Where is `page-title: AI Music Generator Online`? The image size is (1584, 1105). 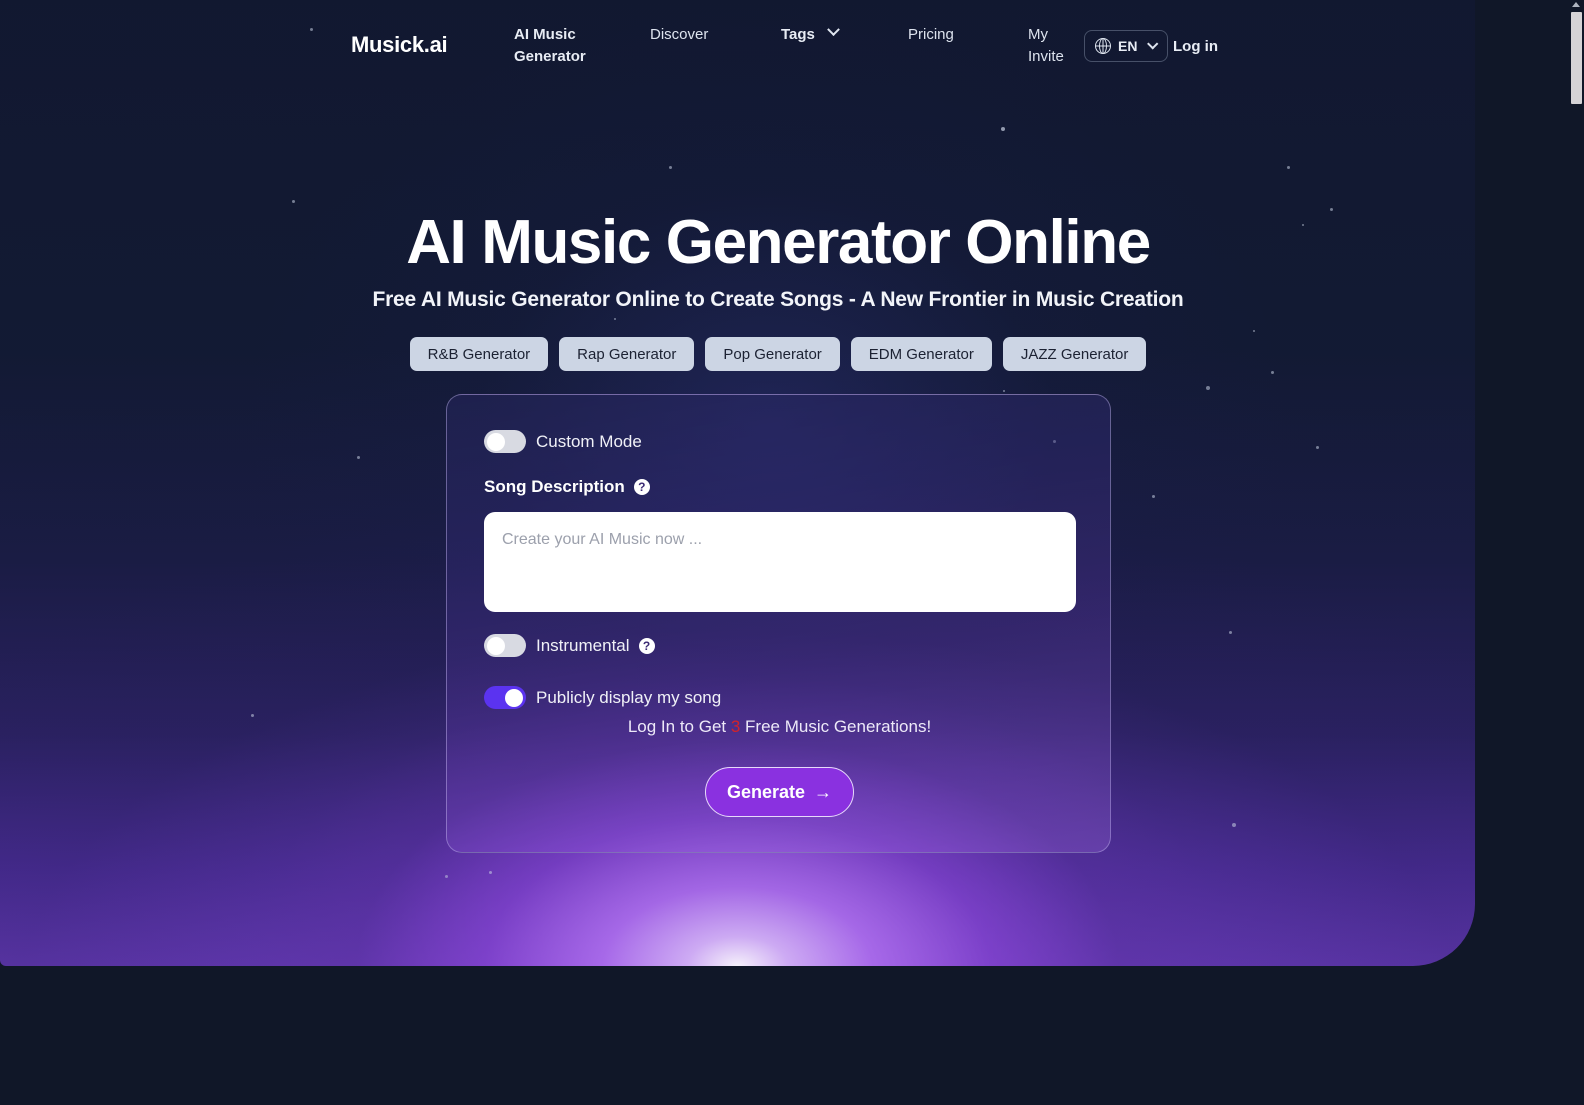
page-title: AI Music Generator Online is located at coordinates (778, 242).